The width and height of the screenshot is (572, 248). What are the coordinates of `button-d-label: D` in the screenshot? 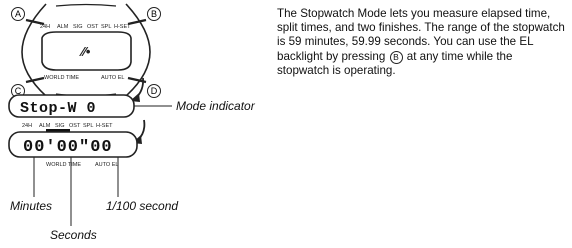 It's located at (154, 91).